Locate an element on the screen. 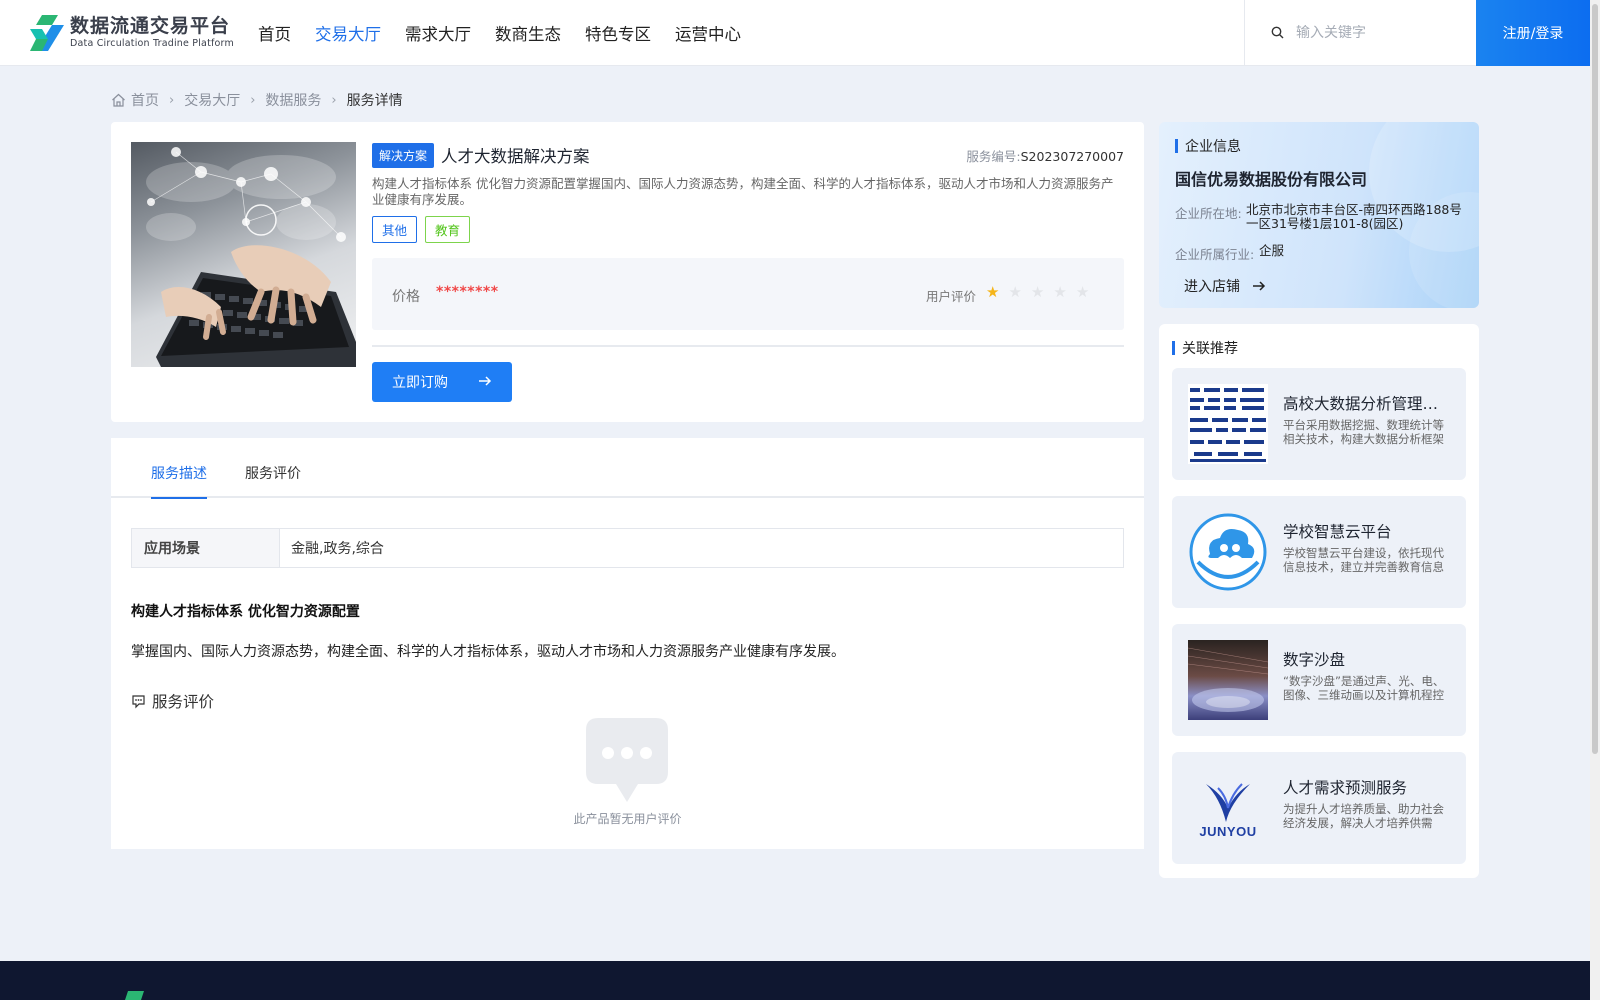  user-rating-stars: ★ ★ ★ ★ ★ is located at coordinates (1042, 292).